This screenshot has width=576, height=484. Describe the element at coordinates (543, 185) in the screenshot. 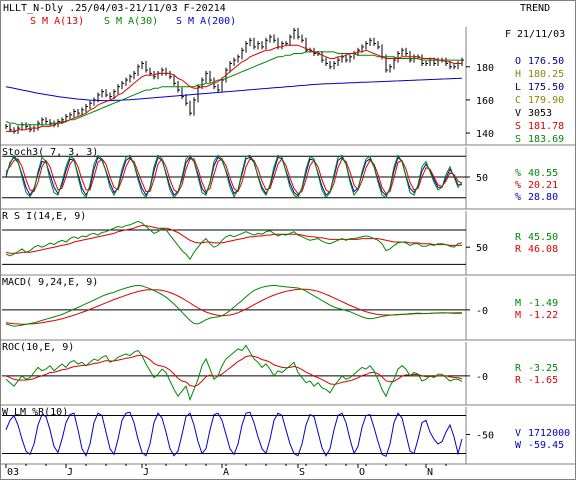

I see `readout-value: 20.21` at that location.